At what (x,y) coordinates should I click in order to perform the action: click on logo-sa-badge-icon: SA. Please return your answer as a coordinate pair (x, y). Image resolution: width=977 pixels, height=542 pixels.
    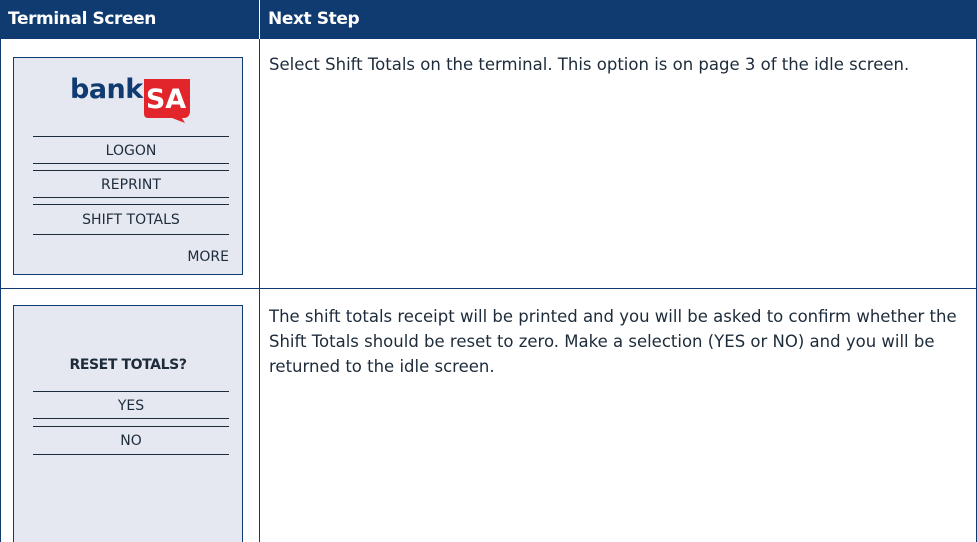
    Looking at the image, I should click on (167, 101).